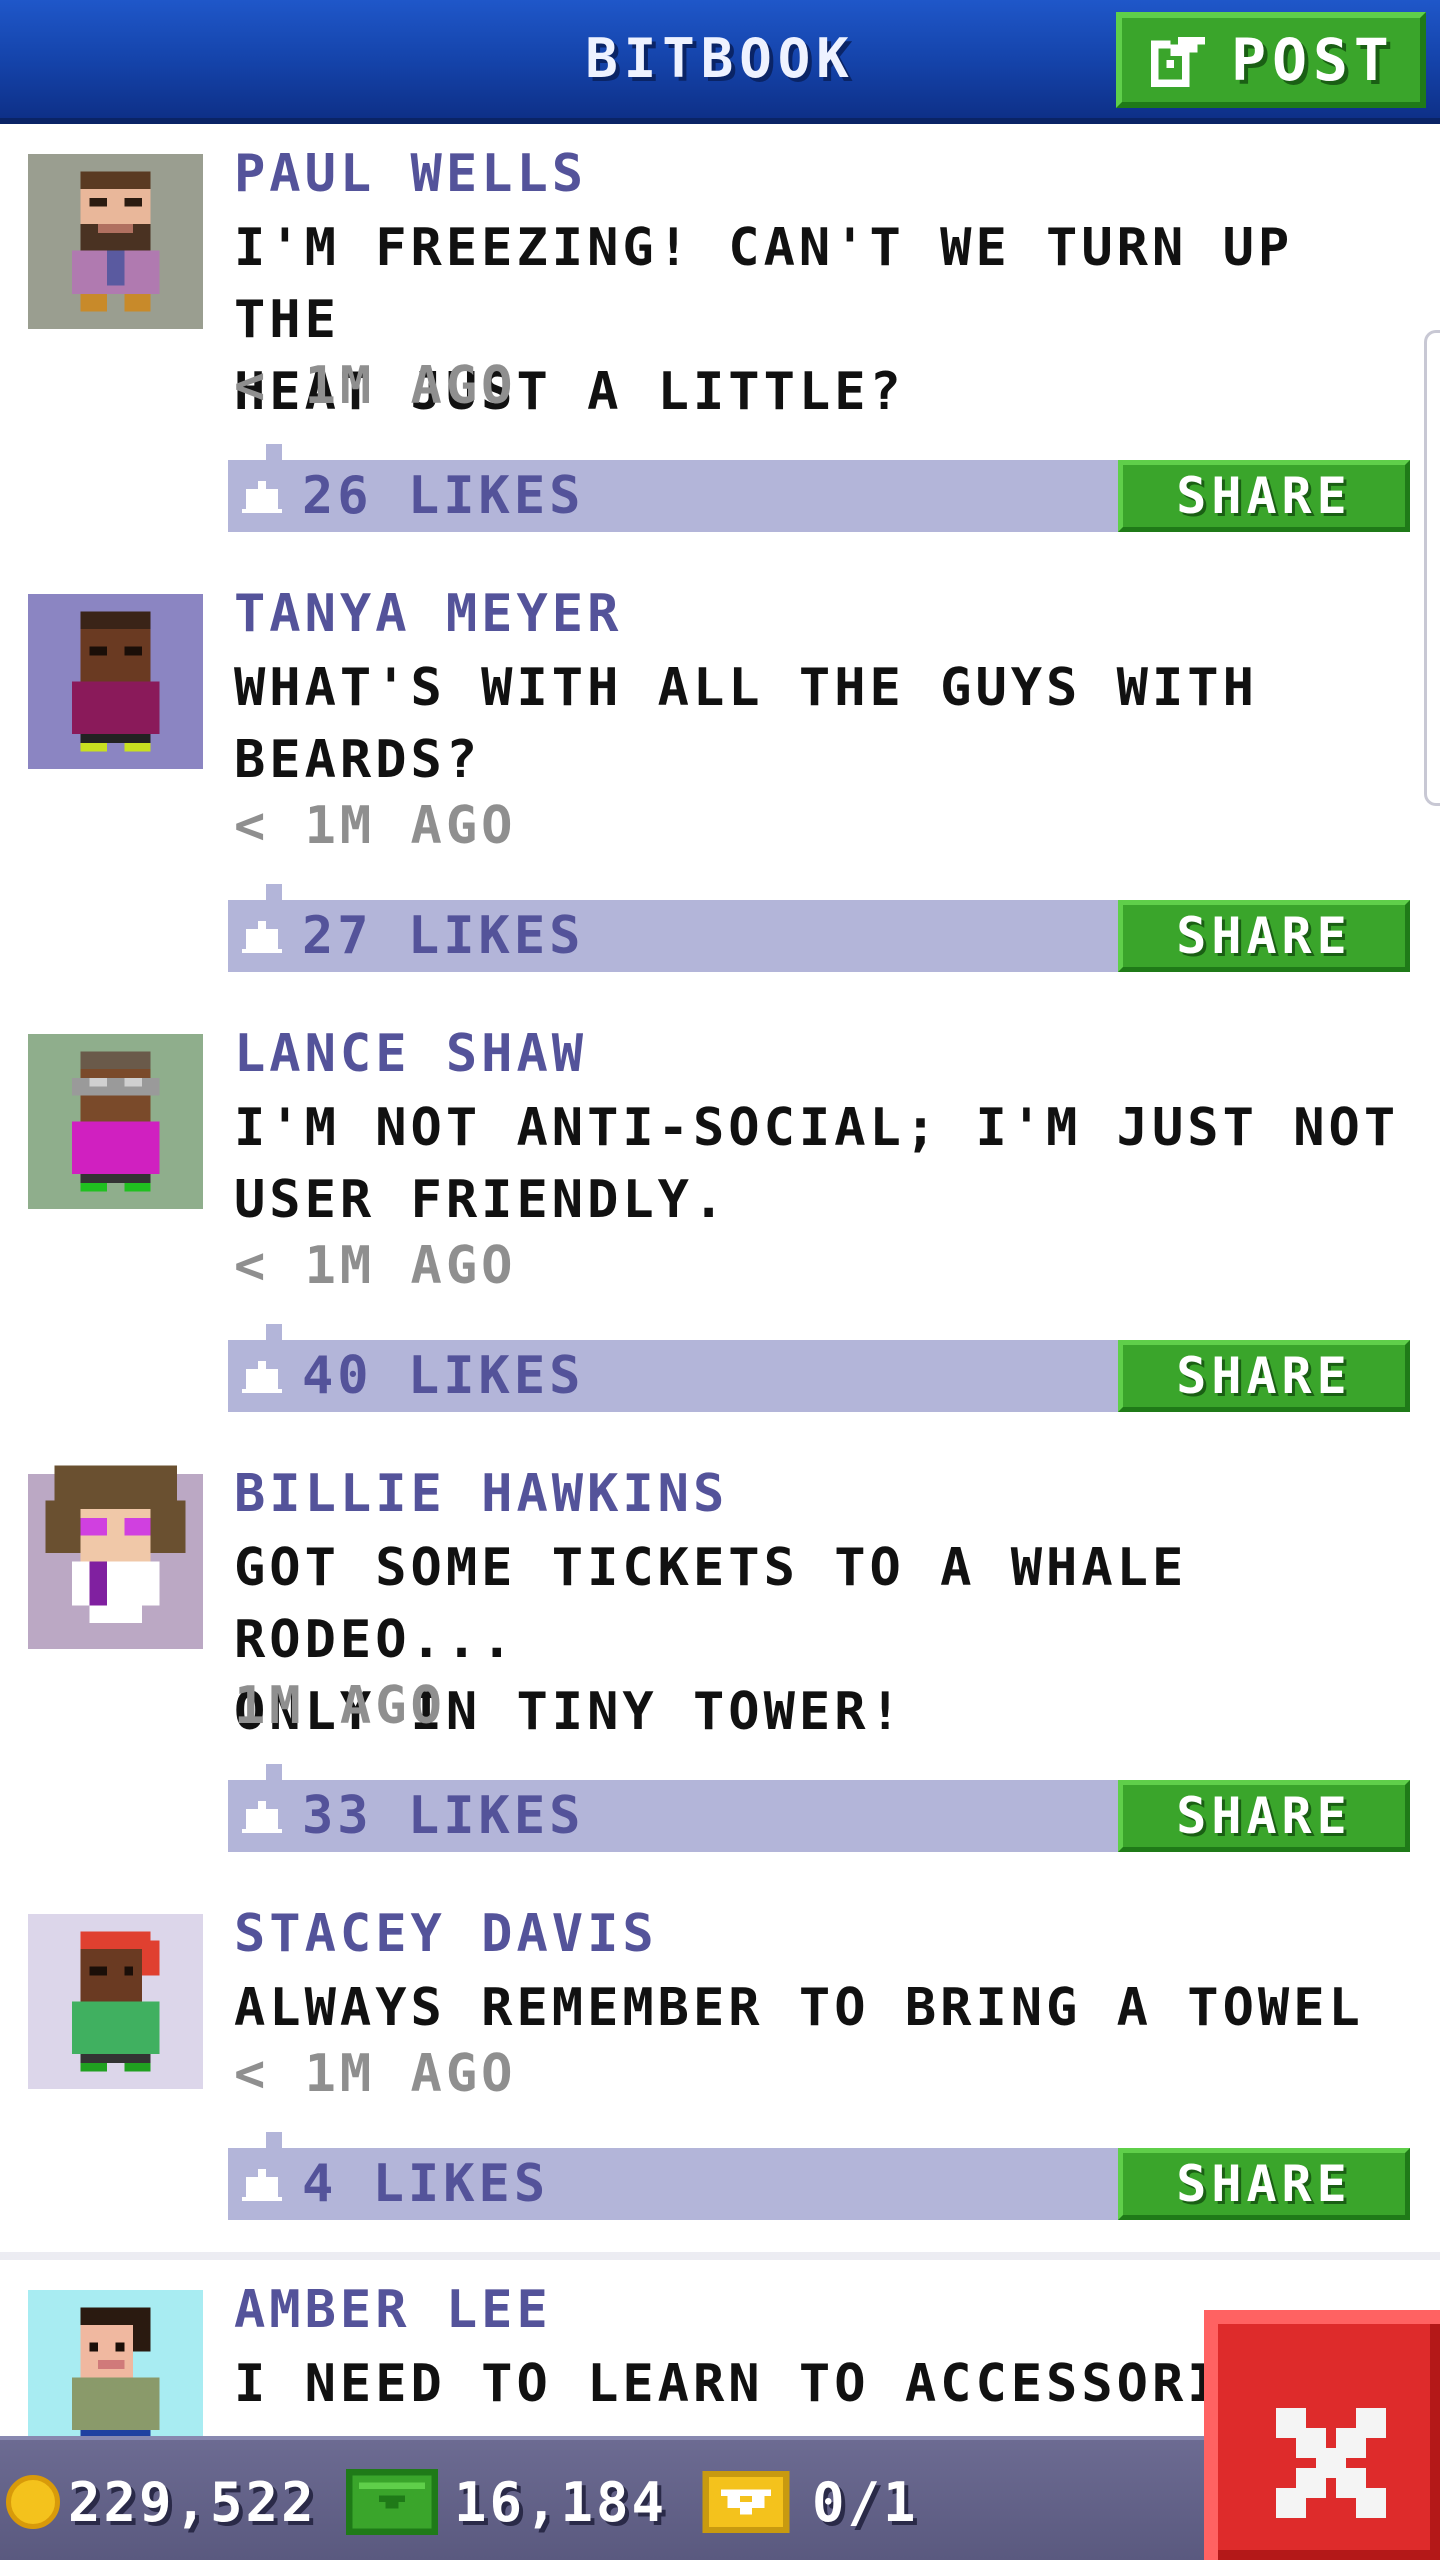  I want to click on coins-stat: 229,522, so click(161, 2500).